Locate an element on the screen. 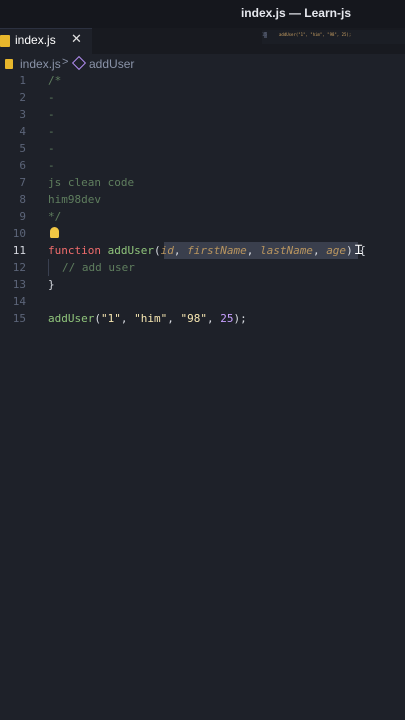 The image size is (405, 720). tab-label: index.js is located at coordinates (35, 40).